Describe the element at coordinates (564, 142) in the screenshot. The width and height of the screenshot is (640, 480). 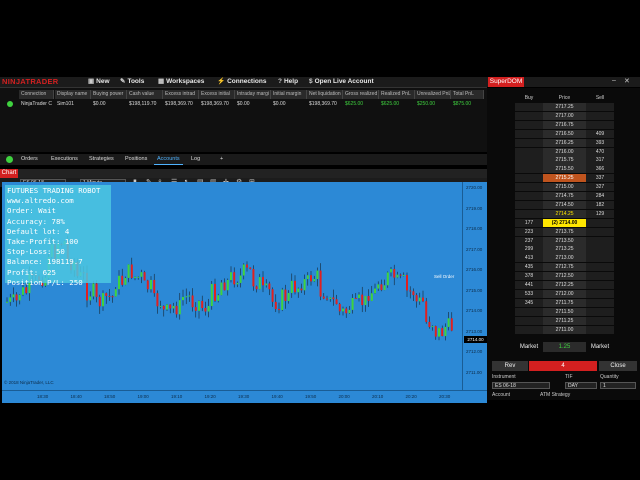
I see `dom-price-cell: 2716.25` at that location.